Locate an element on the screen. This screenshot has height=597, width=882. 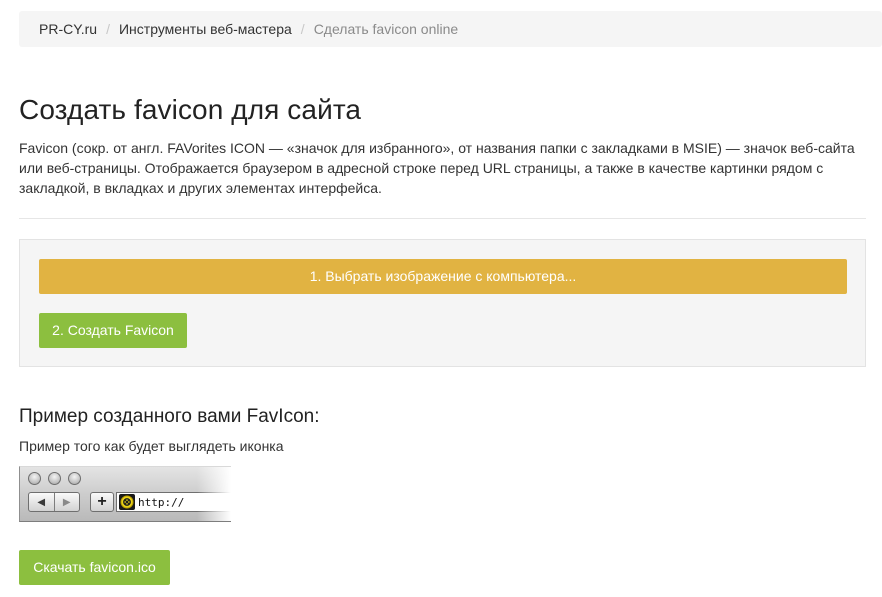
forward-arrow-icon: ▶ is located at coordinates (66, 502).